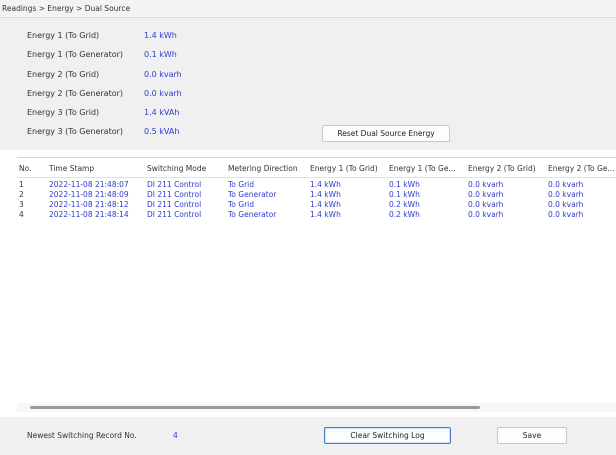 The image size is (616, 455). I want to click on clear-switching-log-button: Clear Switching Log, so click(387, 435).